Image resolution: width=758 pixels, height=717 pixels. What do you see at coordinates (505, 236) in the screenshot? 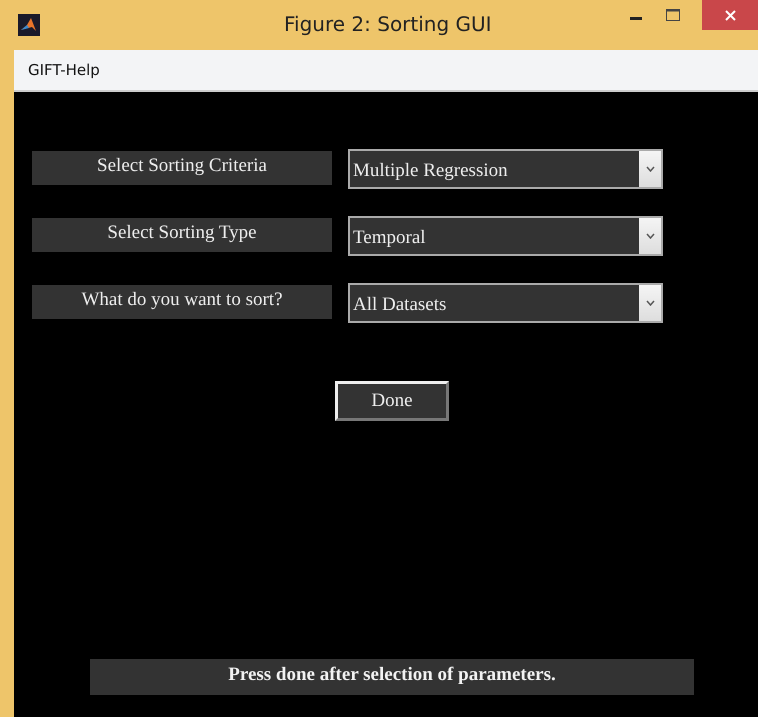
I see `dropdown: Temporal` at bounding box center [505, 236].